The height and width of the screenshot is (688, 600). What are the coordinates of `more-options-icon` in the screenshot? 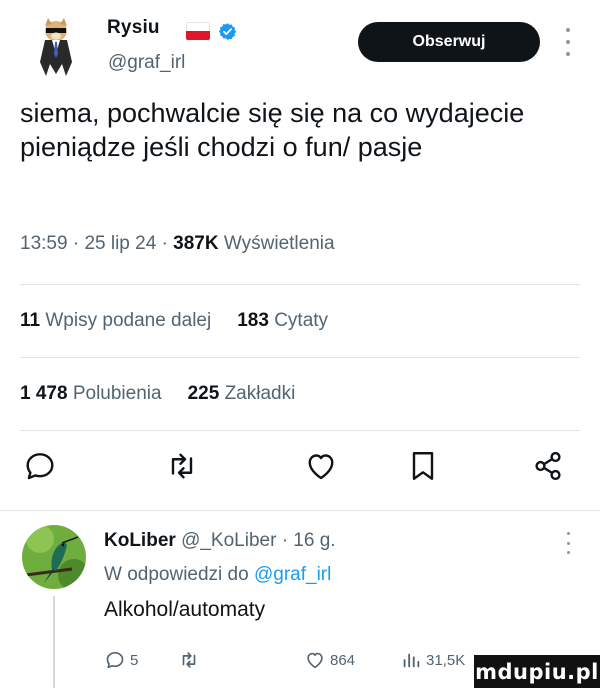 It's located at (568, 42).